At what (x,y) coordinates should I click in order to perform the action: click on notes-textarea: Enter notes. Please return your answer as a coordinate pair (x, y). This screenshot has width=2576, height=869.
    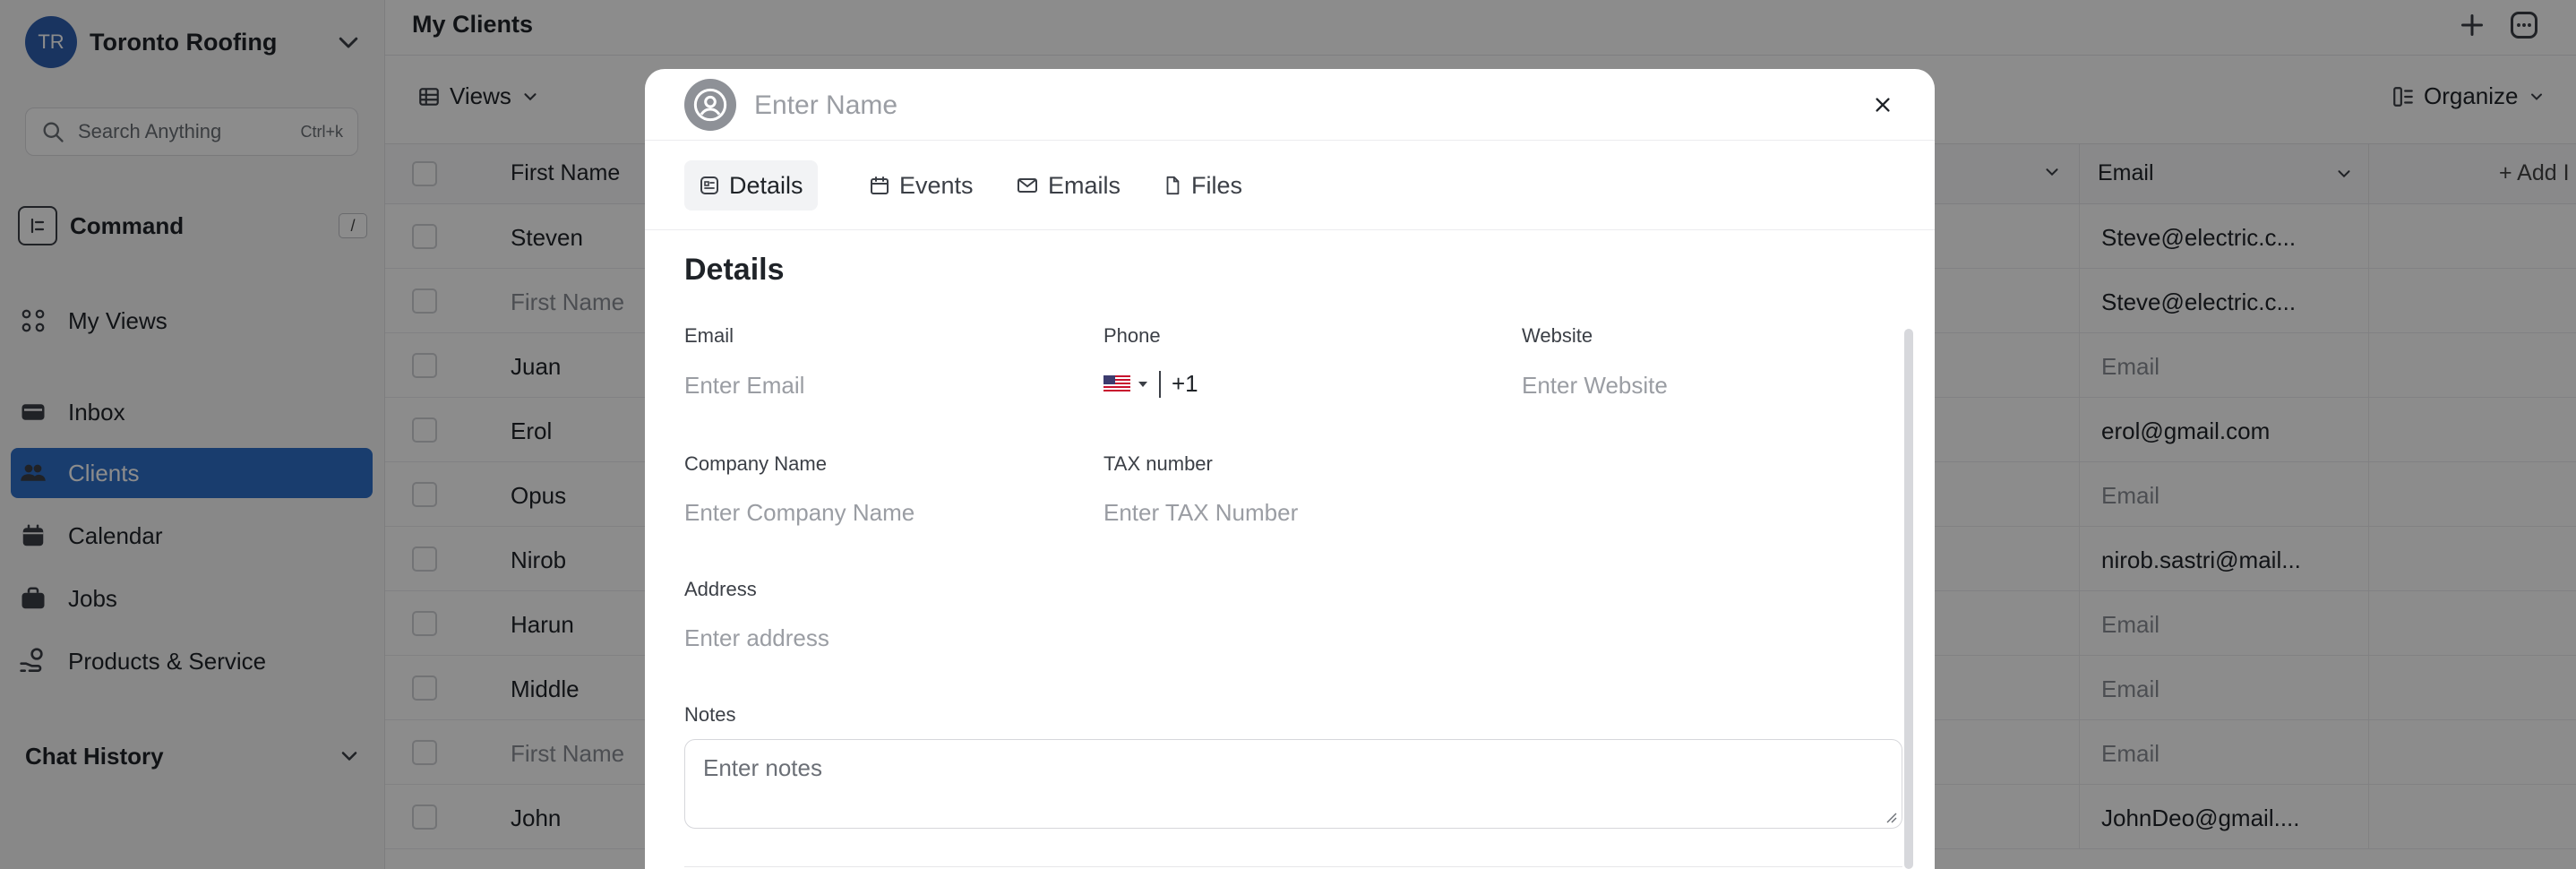
    Looking at the image, I should click on (1293, 784).